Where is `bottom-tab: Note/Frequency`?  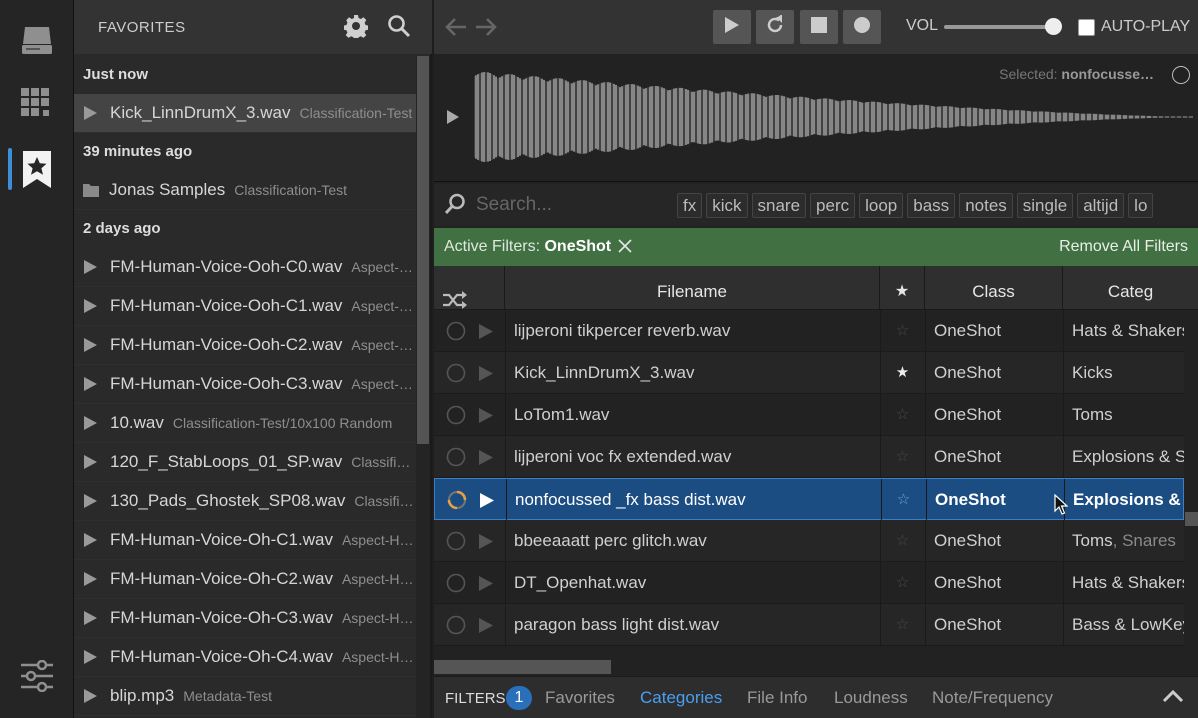 bottom-tab: Note/Frequency is located at coordinates (992, 698).